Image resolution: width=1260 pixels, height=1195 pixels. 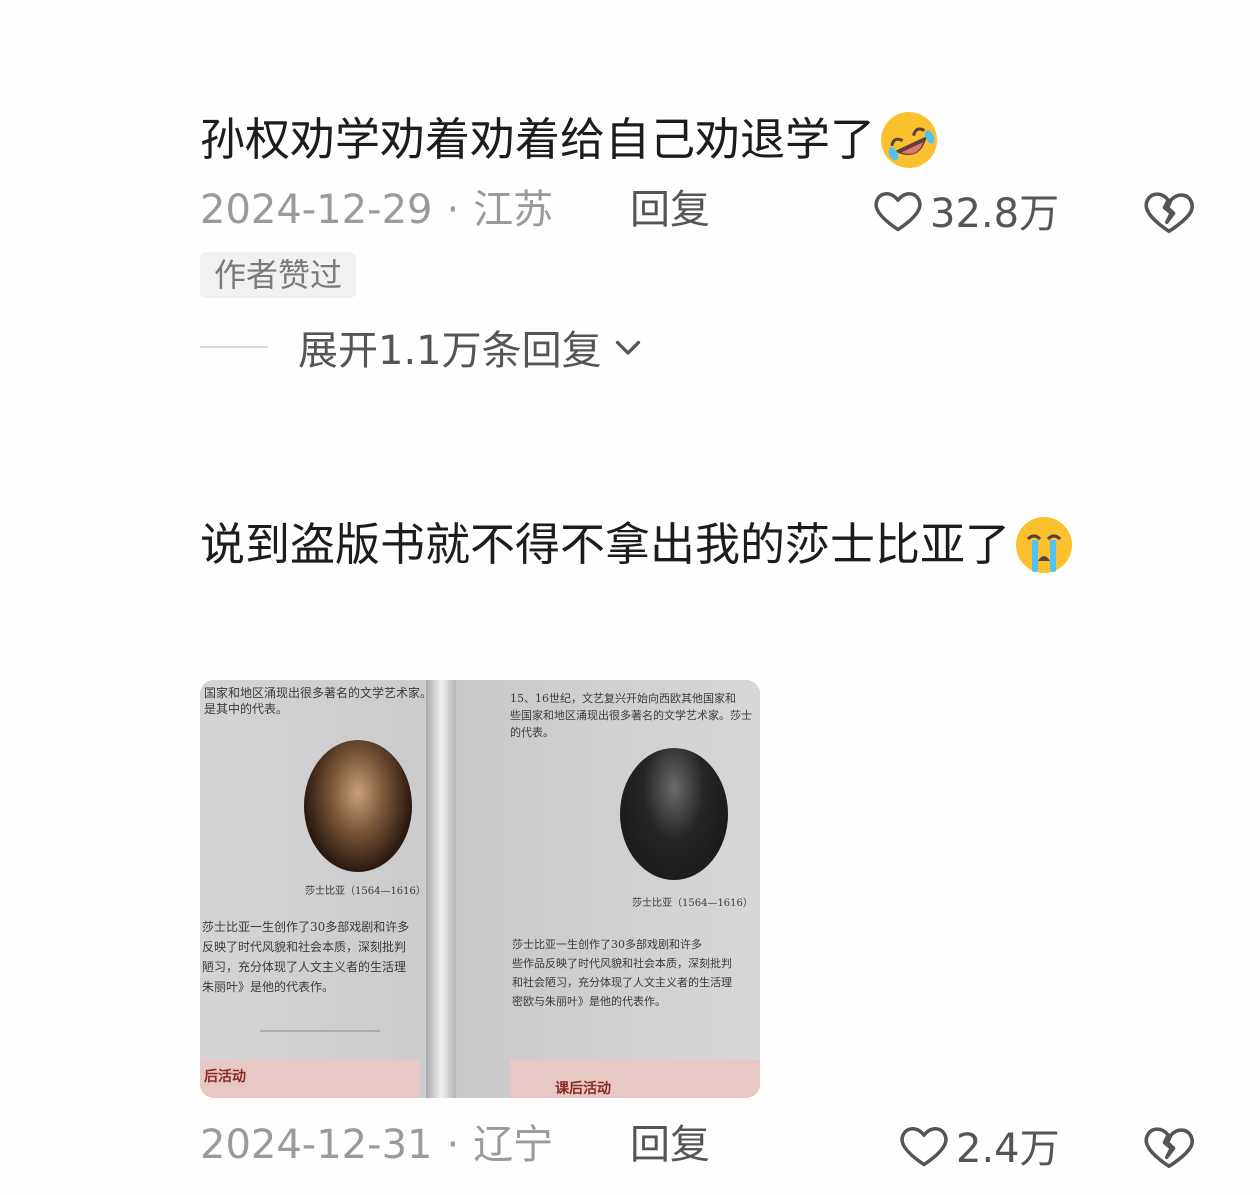 I want to click on comment-location: 辽宁, so click(x=513, y=1145).